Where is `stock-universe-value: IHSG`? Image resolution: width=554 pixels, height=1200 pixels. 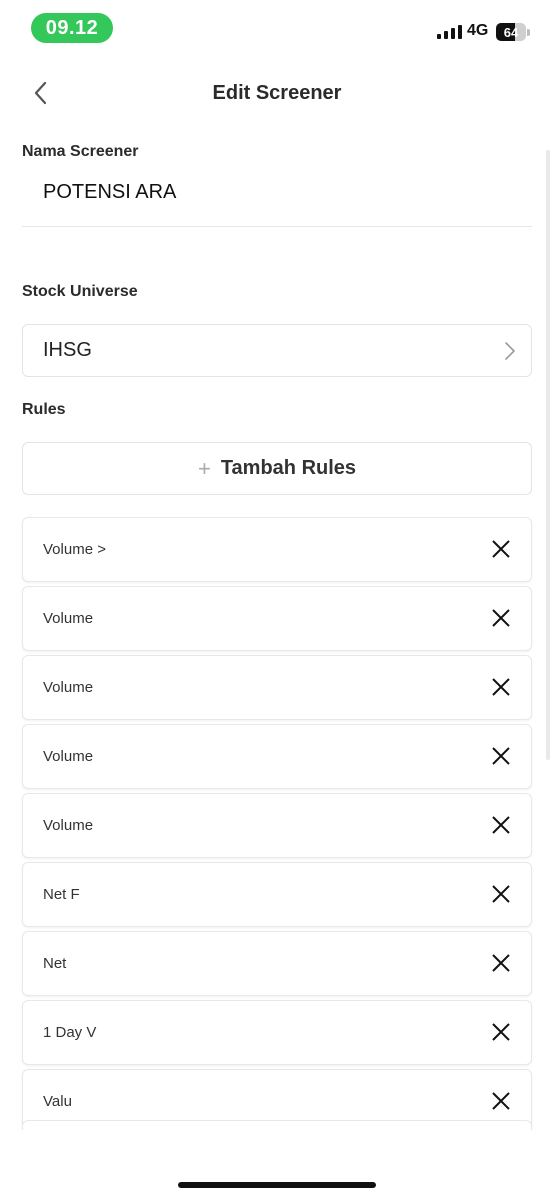
stock-universe-value: IHSG is located at coordinates (67, 350).